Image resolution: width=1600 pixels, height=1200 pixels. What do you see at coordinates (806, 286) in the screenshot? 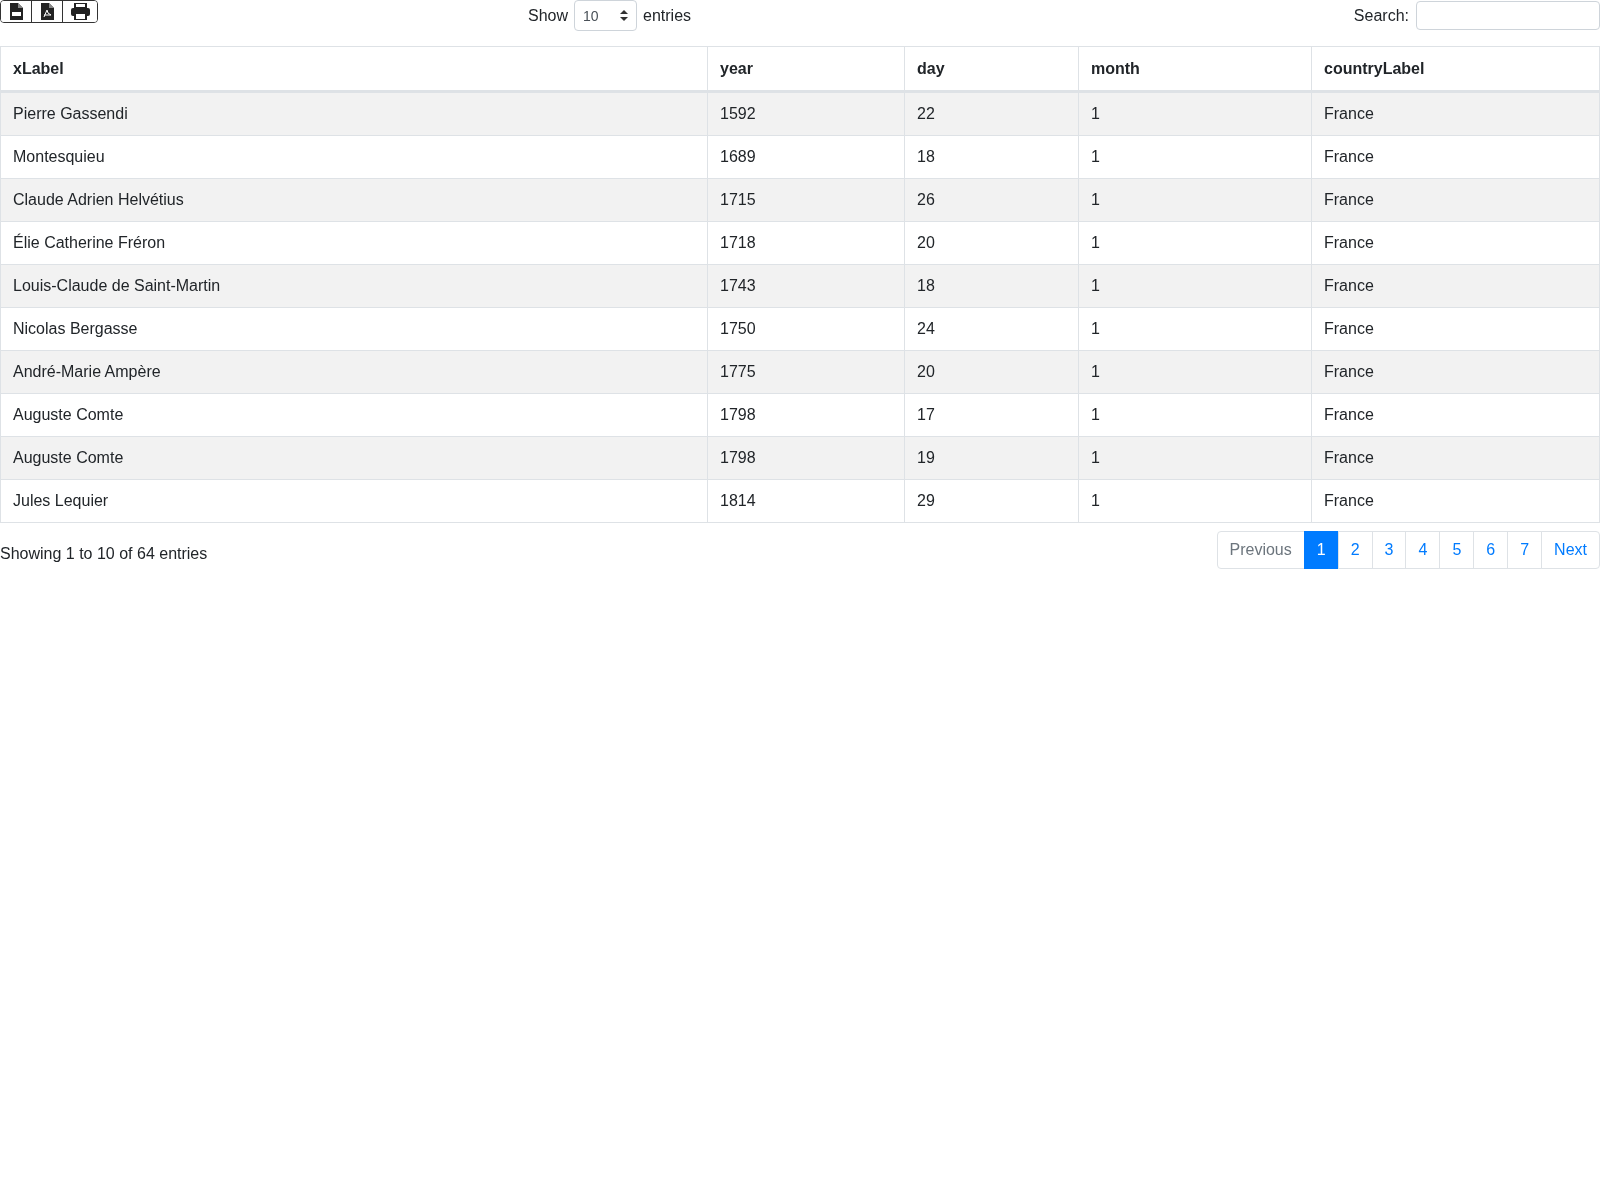
I see `table-cell: 1743` at bounding box center [806, 286].